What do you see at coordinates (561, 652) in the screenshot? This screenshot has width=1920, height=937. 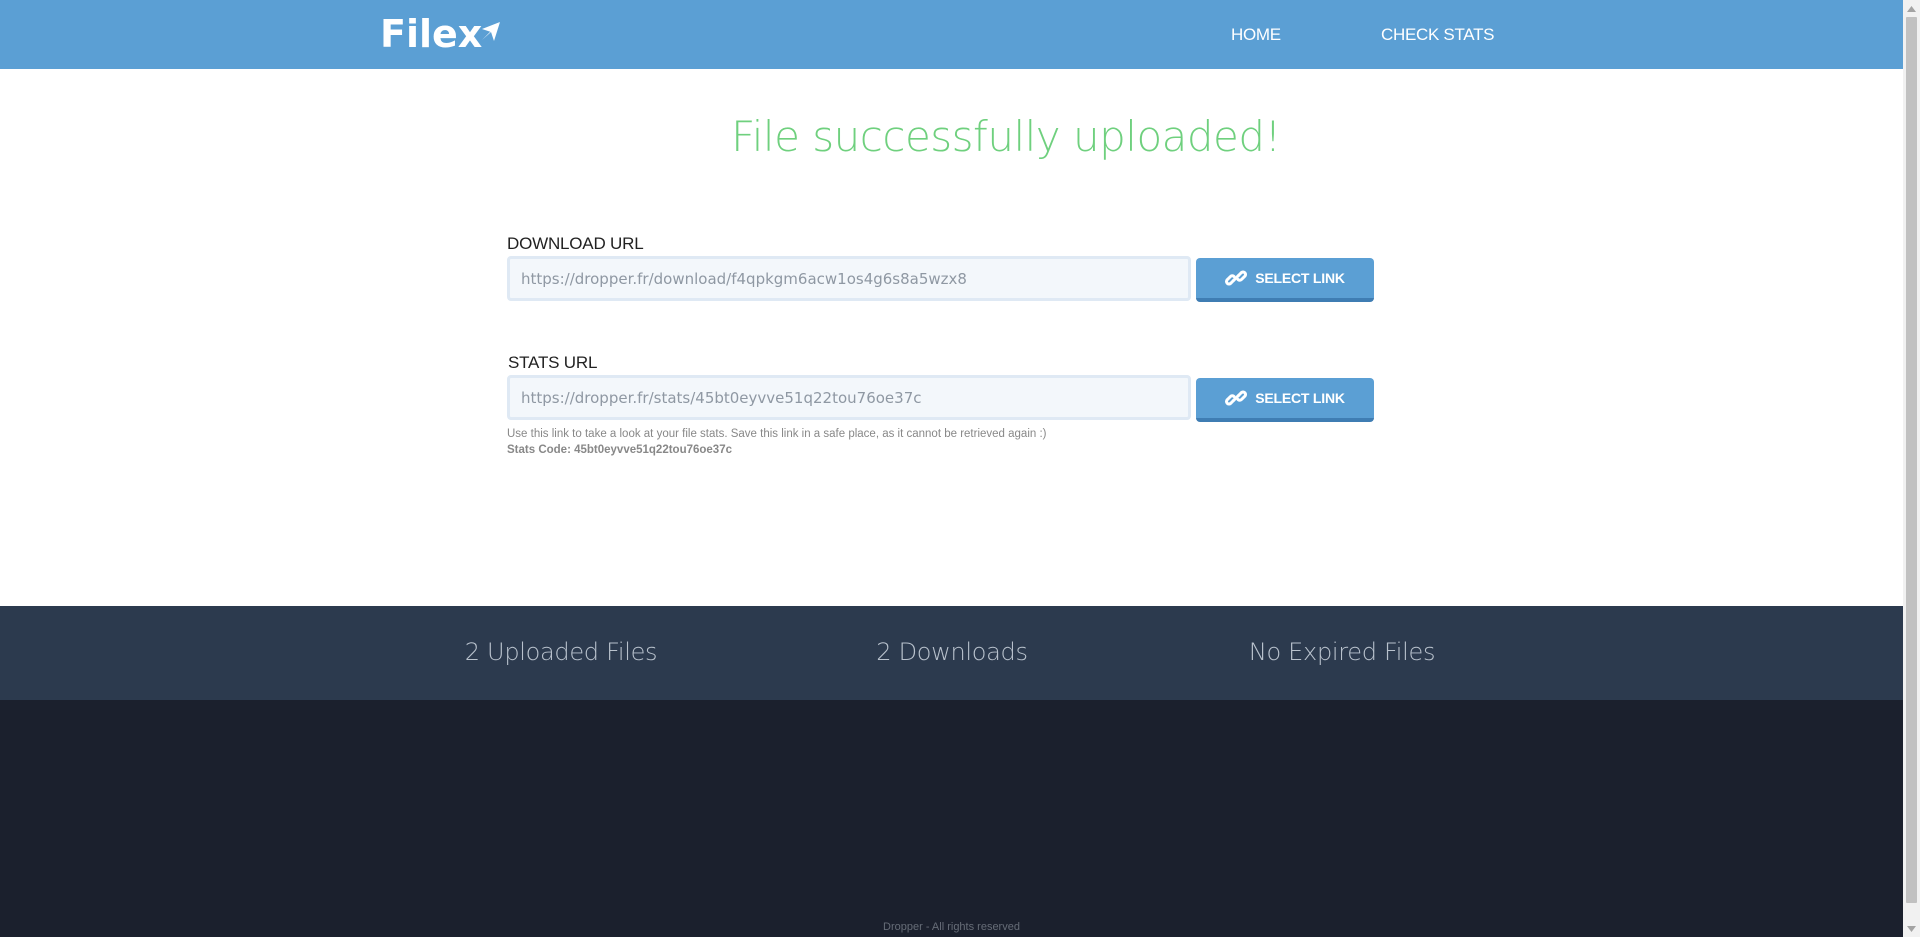 I see `uploaded-files-stat: 2 Uploaded Files` at bounding box center [561, 652].